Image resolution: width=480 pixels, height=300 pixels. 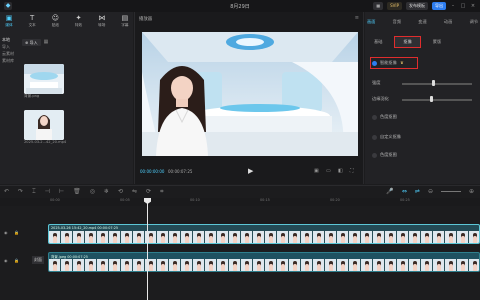 What do you see at coordinates (9, 24) in the screenshot?
I see `tab-media: ▣ 媒体` at bounding box center [9, 24].